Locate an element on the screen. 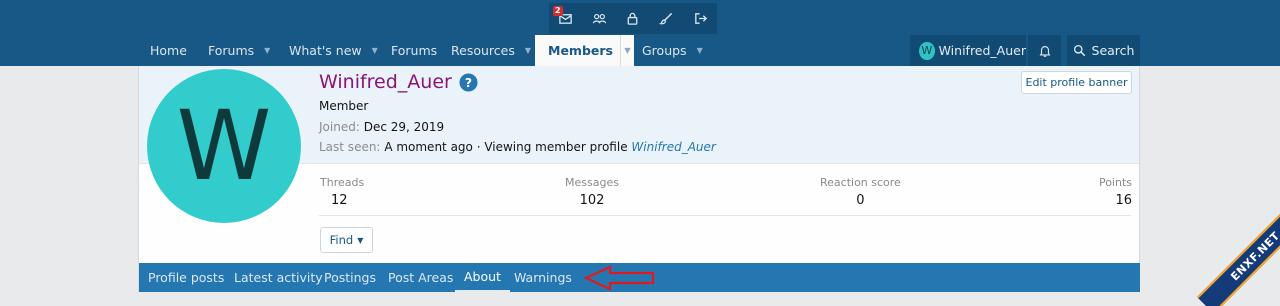  nav-forums-2-label: Forums is located at coordinates (414, 50).